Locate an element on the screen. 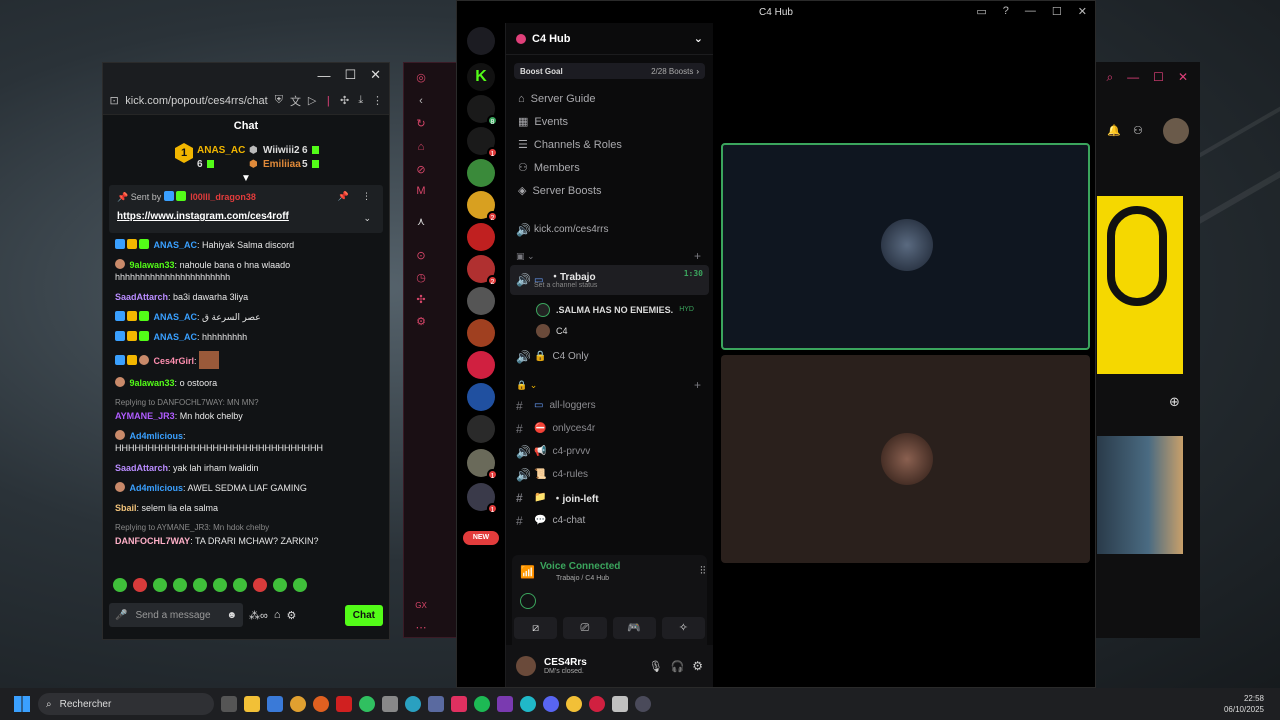 This screenshot has width=1280, height=720. nav-server-guide: ⌂ Server Guide is located at coordinates (609, 98).